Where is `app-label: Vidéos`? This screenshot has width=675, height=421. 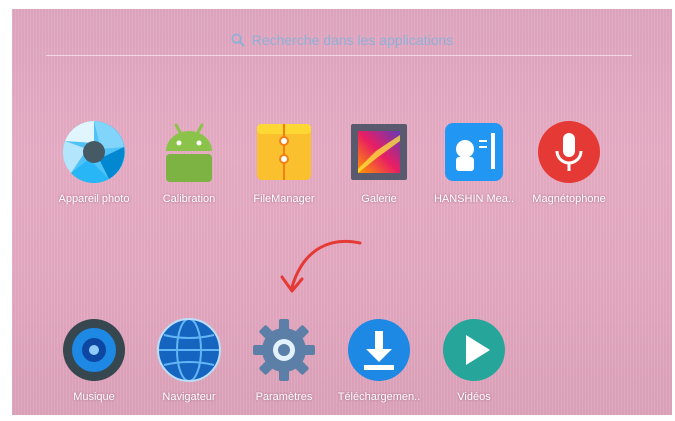 app-label: Vidéos is located at coordinates (474, 397).